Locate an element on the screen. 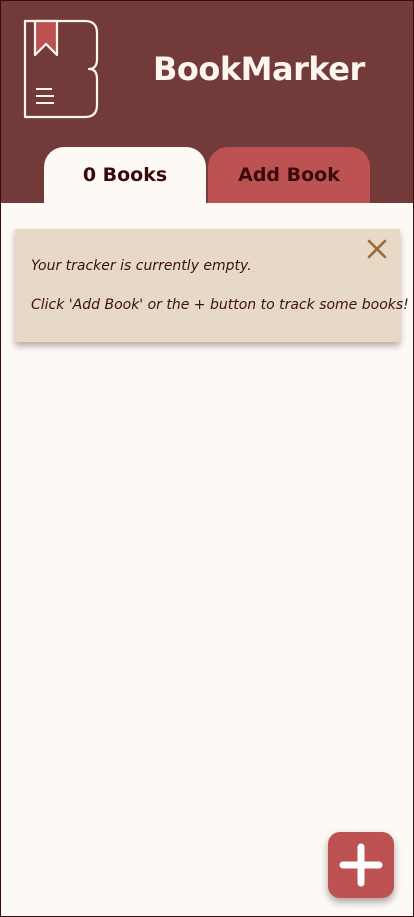 The image size is (414, 917). tab-add-book: Add Book is located at coordinates (289, 175).